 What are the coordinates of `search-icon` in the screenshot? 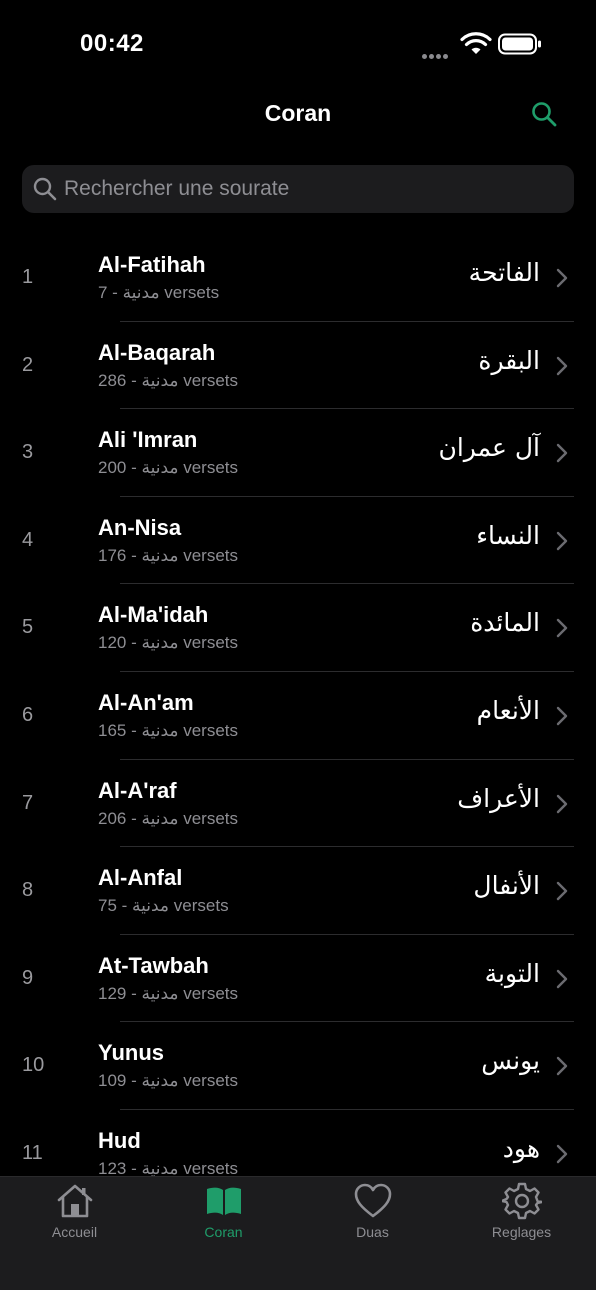 It's located at (544, 114).